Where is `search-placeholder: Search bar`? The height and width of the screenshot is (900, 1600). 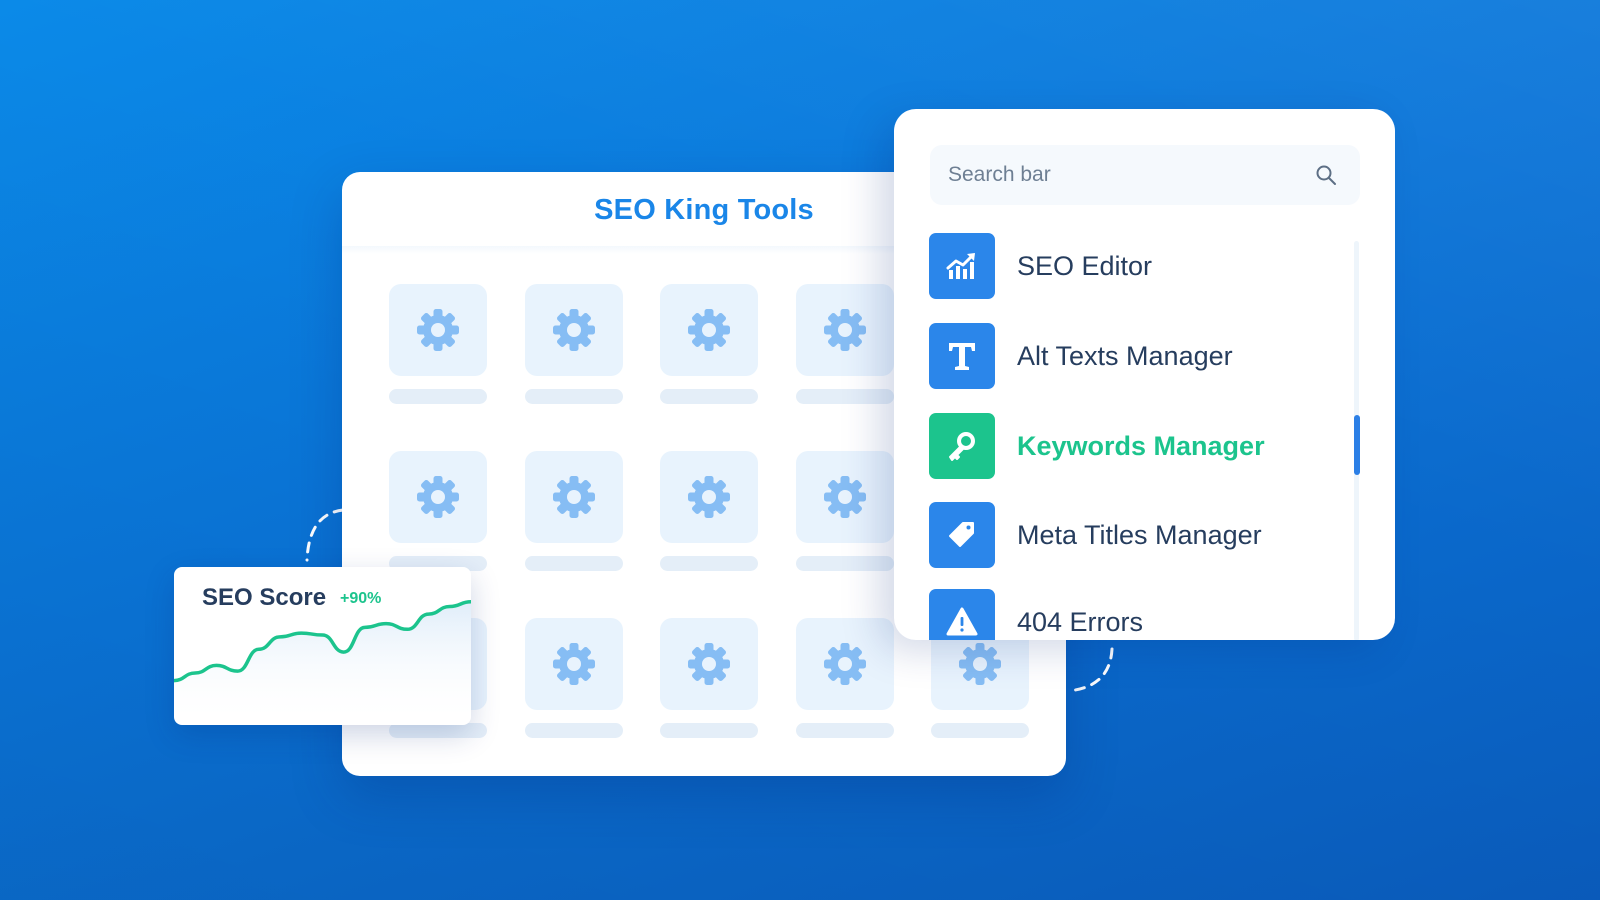 search-placeholder: Search bar is located at coordinates (999, 174).